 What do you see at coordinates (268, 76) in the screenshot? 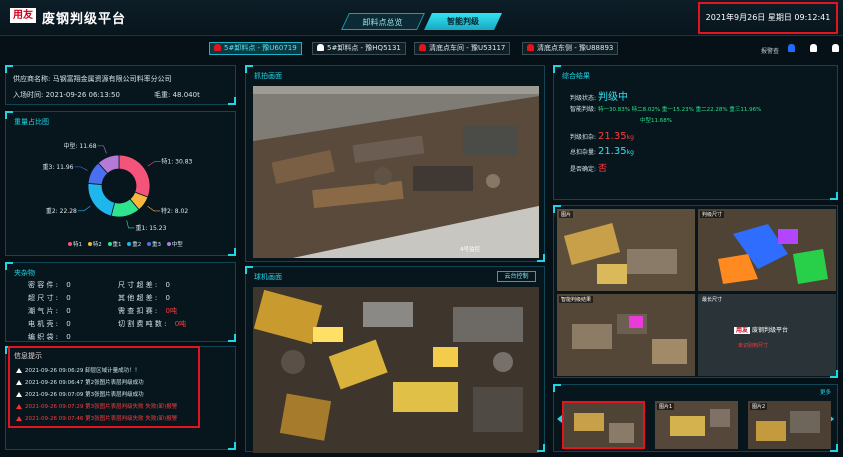
I see `capture-title: 抓拍画面` at bounding box center [268, 76].